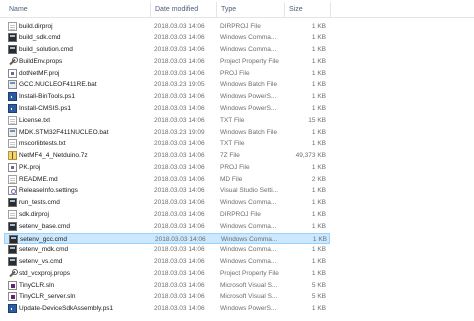 This screenshot has height=321, width=474. I want to click on file-name: README.md, so click(38, 179).